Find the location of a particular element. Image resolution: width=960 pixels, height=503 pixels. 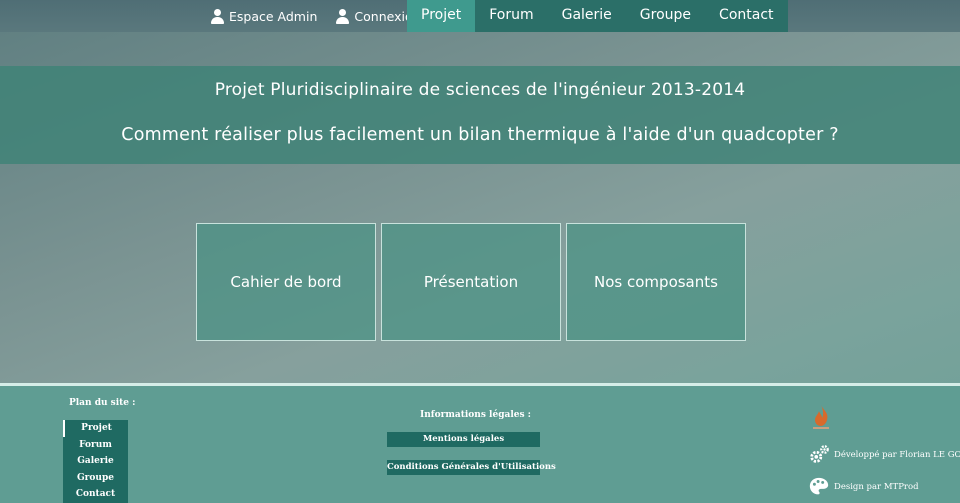

credit-developer: Développé par Florian LE GOFF is located at coordinates (884, 455).